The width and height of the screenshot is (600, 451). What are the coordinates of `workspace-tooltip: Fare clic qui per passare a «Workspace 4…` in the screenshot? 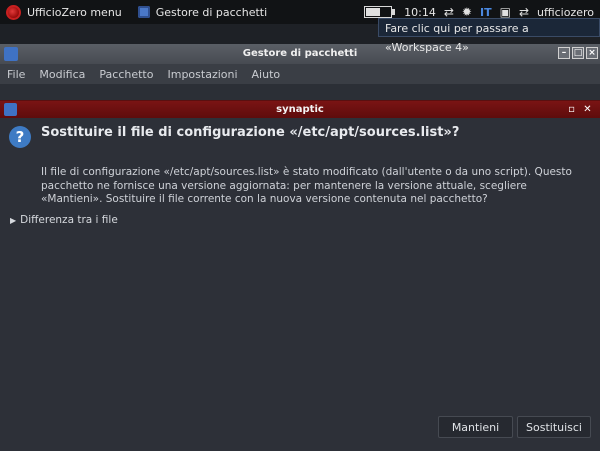 It's located at (489, 36).